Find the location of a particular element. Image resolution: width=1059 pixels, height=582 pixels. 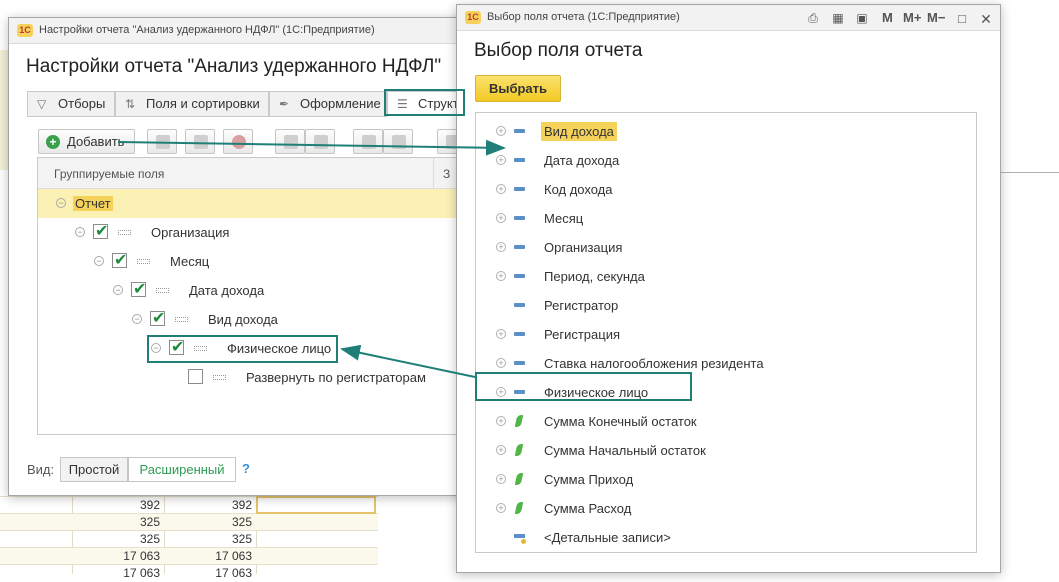

arrow-field-to-tree is located at coordinates (408, 361).